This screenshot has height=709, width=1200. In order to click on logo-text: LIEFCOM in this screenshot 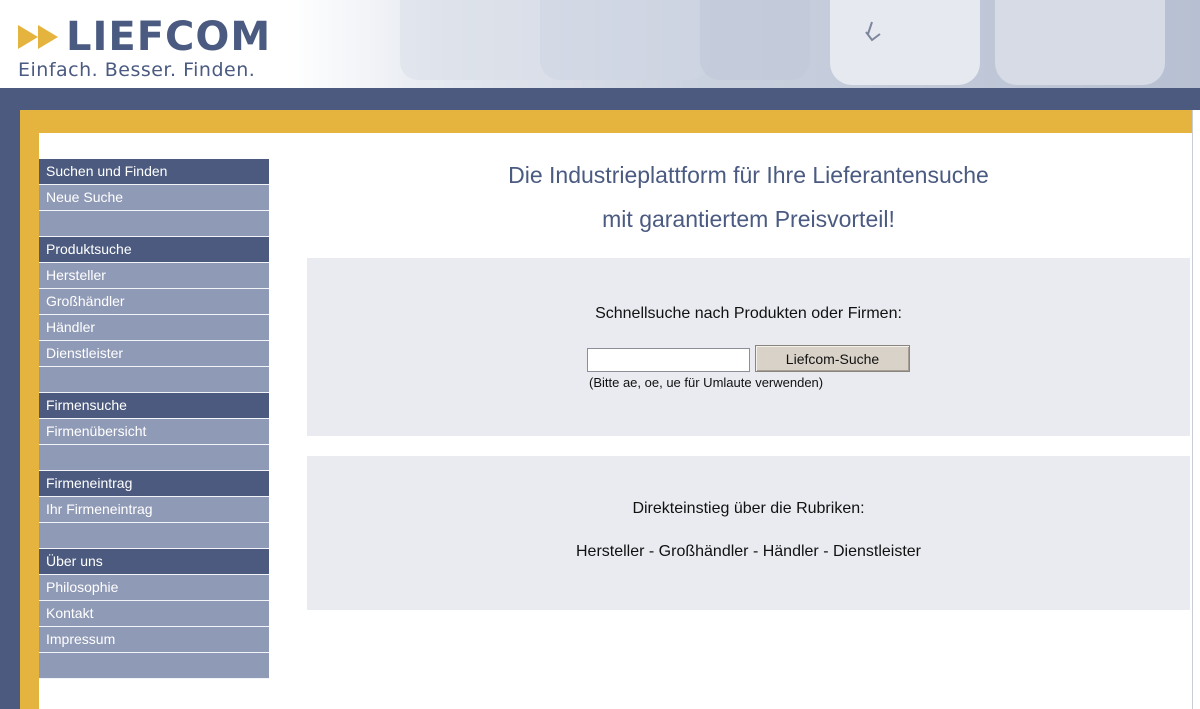, I will do `click(169, 37)`.